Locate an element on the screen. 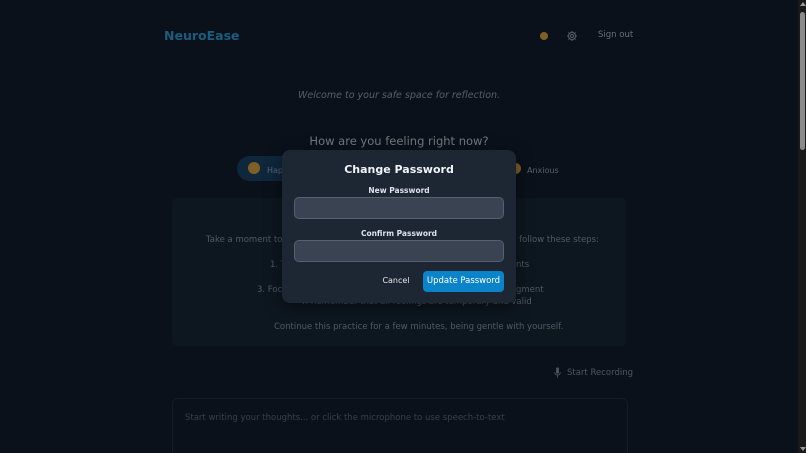 The width and height of the screenshot is (806, 453). cancel-button: Cancel is located at coordinates (396, 281).